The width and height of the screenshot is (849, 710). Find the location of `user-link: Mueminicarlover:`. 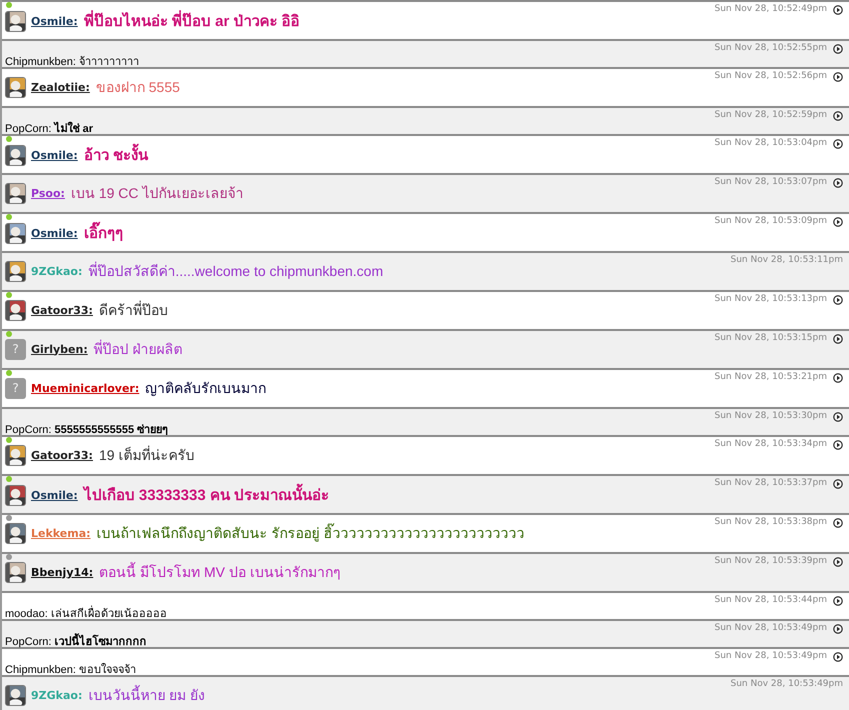

user-link: Mueminicarlover: is located at coordinates (85, 388).